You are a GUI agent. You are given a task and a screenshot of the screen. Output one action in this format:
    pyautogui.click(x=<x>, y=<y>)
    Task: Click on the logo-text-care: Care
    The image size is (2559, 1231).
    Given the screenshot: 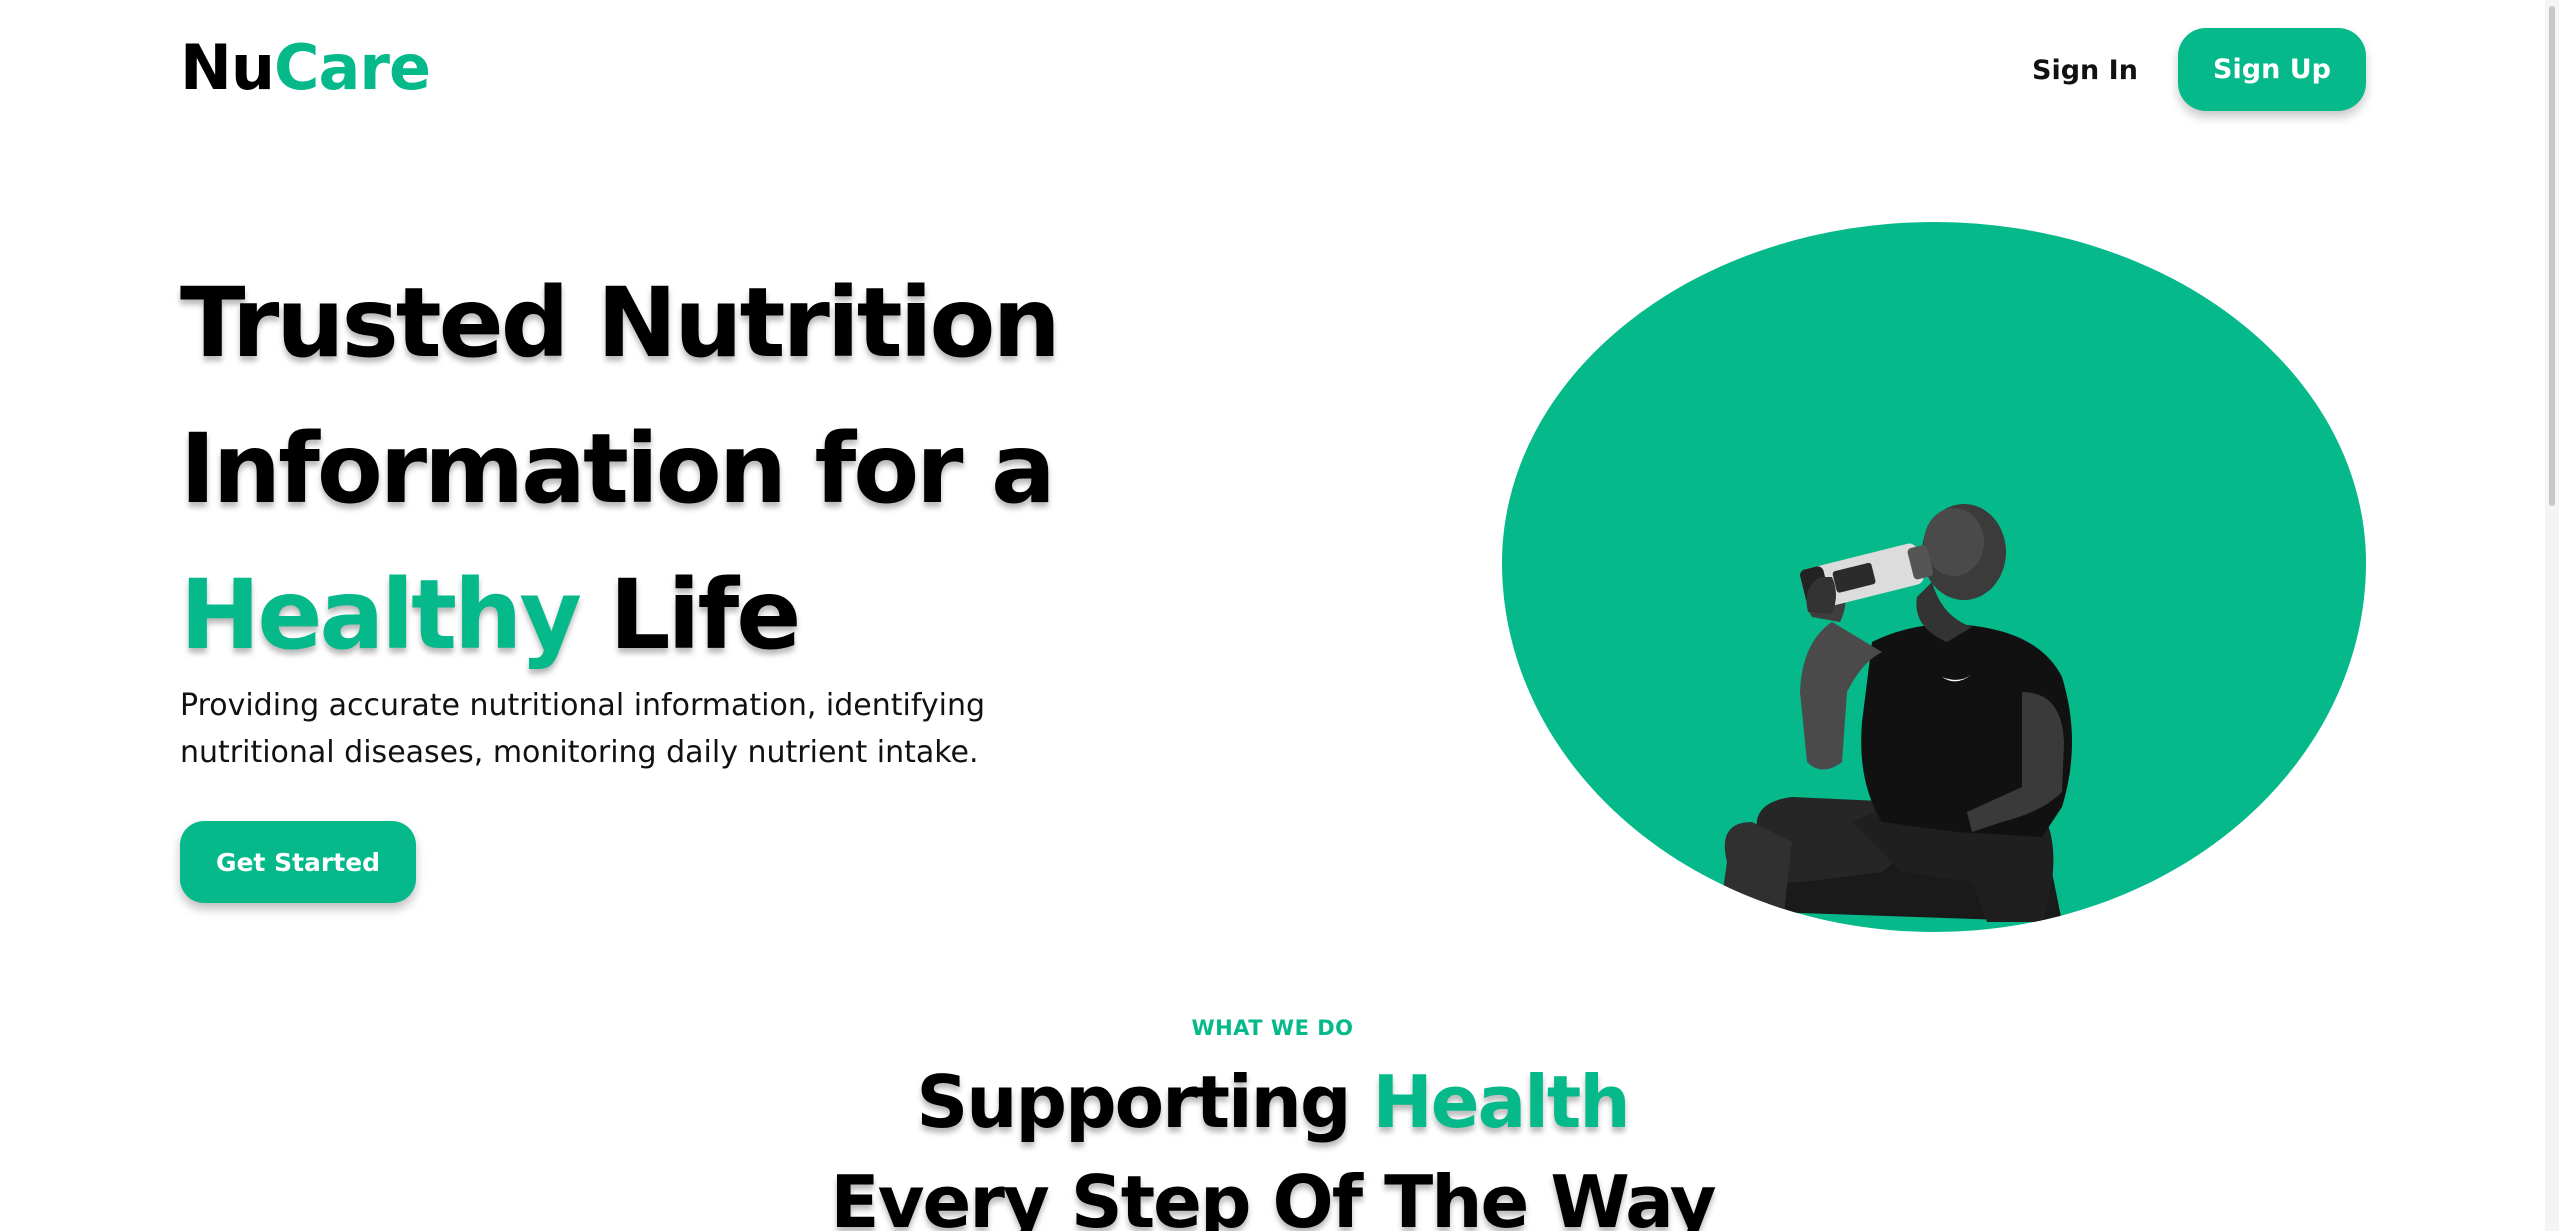 What is the action you would take?
    pyautogui.click(x=352, y=67)
    